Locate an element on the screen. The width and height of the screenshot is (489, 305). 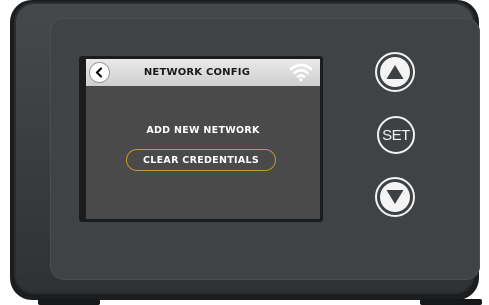
set-button: SET is located at coordinates (396, 135).